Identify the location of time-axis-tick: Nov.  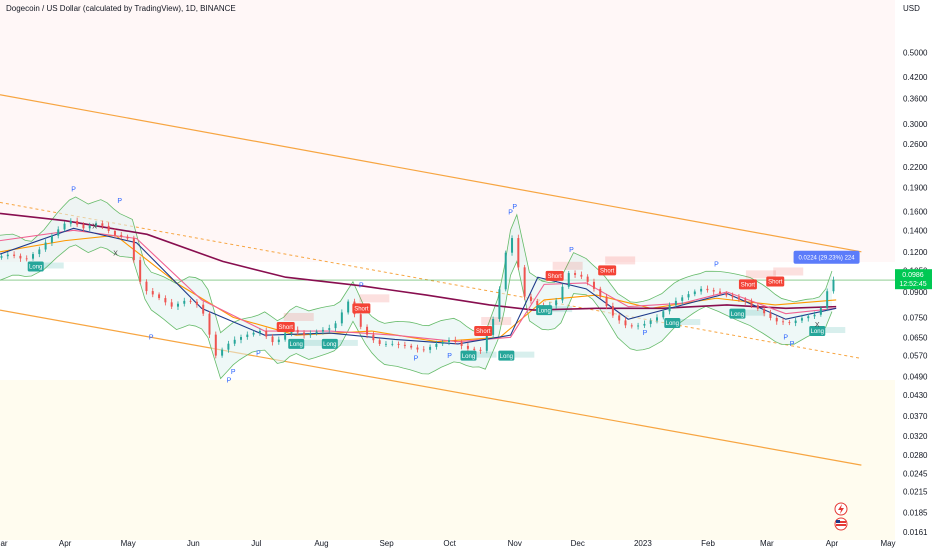
(515, 543).